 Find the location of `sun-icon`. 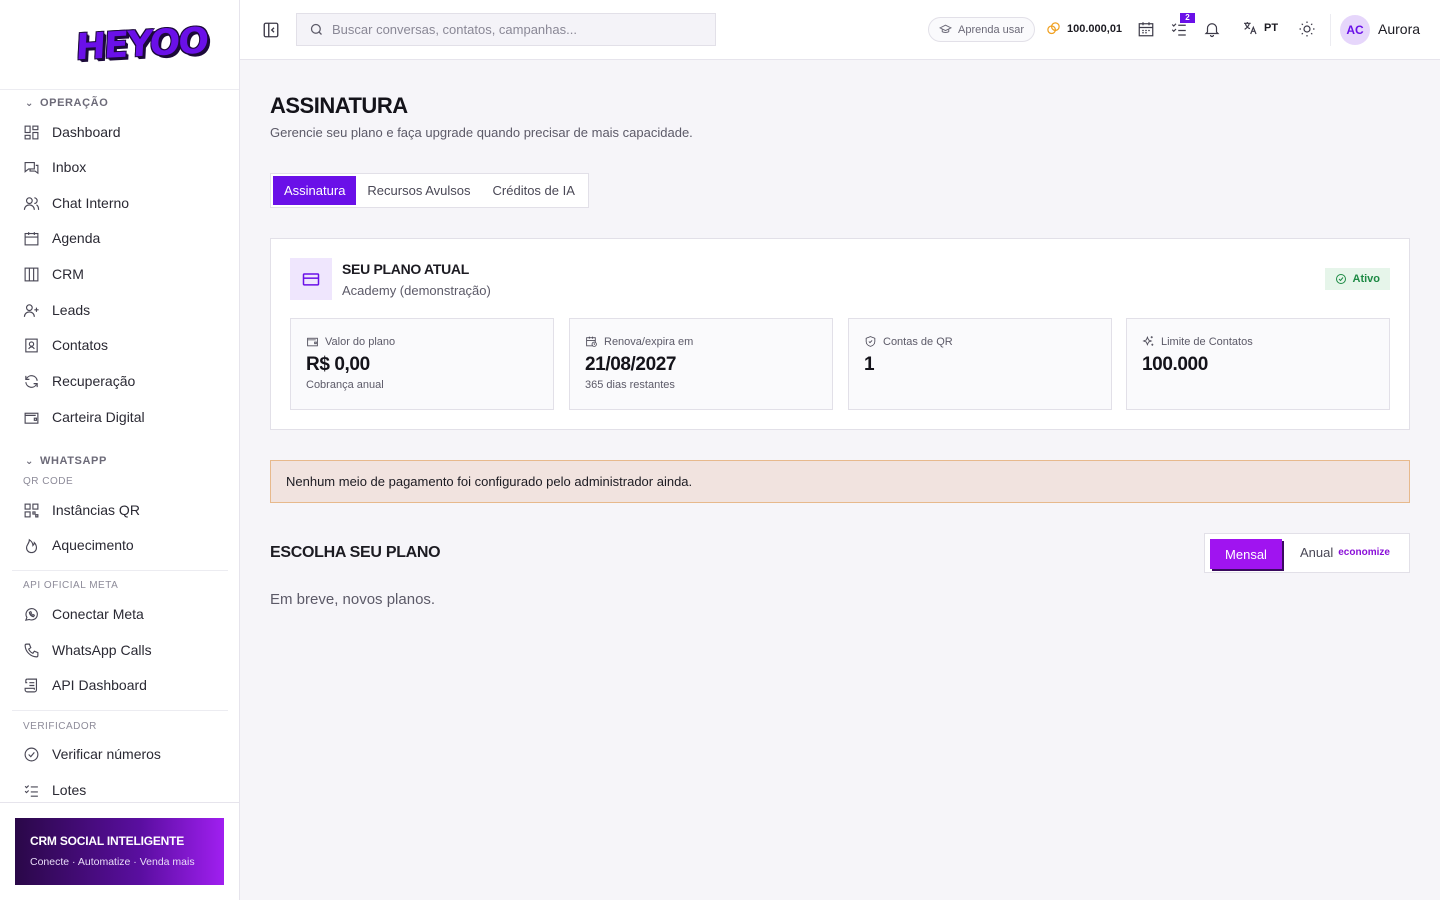

sun-icon is located at coordinates (1307, 29).